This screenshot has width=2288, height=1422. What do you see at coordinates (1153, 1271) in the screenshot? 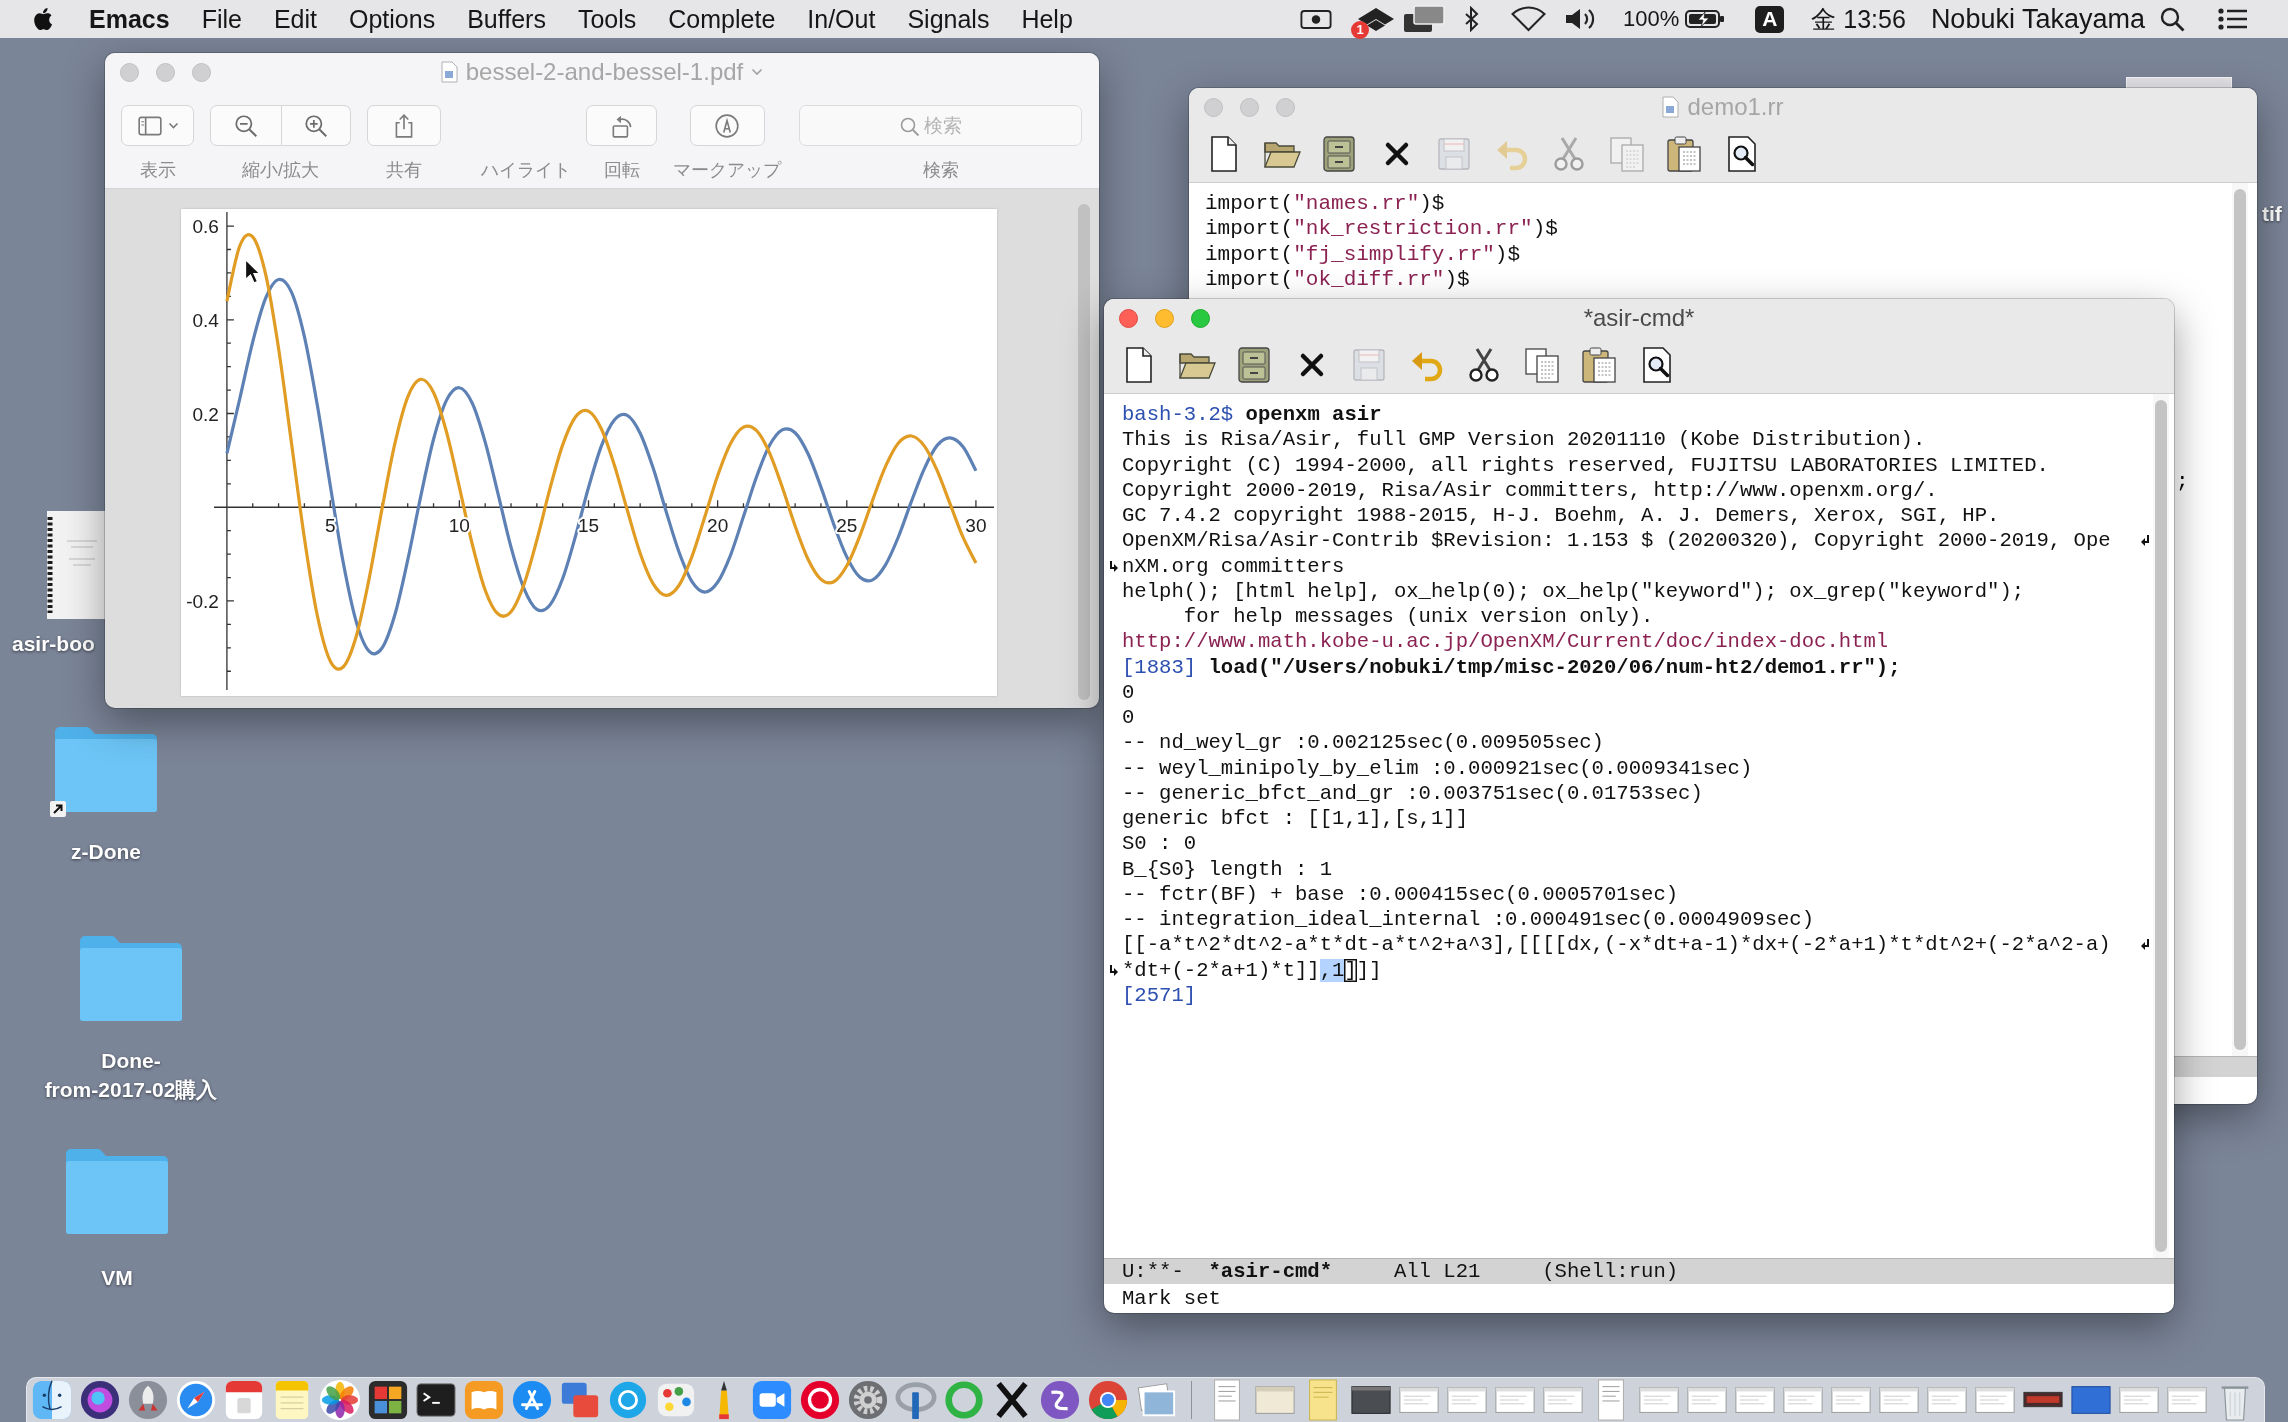
I see `buffer-status: U:**-` at bounding box center [1153, 1271].